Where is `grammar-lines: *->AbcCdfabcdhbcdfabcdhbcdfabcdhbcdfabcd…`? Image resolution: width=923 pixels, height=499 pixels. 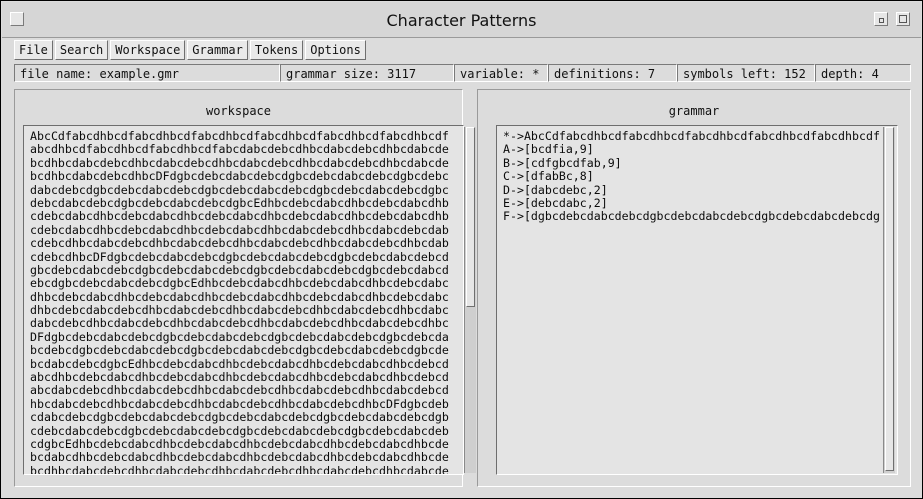 grammar-lines: *->AbcCdfabcdhbcdfabcdhbcdfabcdhbcdfabcd… is located at coordinates (691, 176).